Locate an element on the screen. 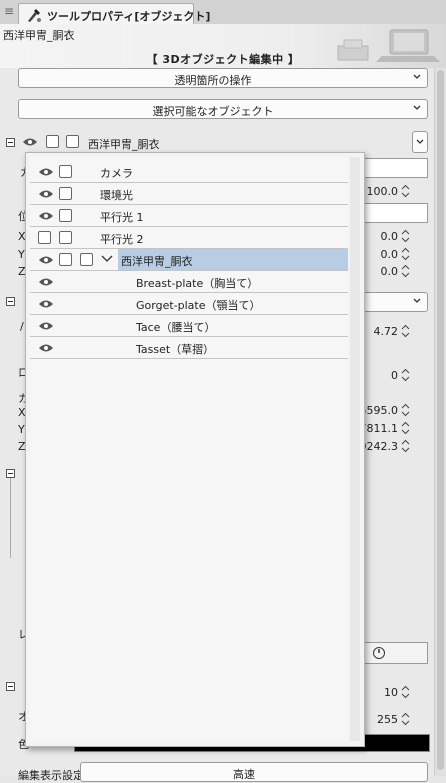  list-item: Gorget-plate（顎当て） is located at coordinates (189, 304).